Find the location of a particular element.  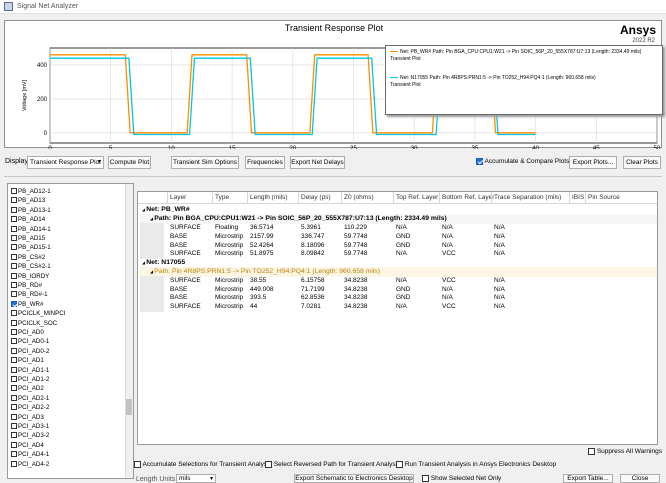

frequencies-button: Frequencies is located at coordinates (265, 162).